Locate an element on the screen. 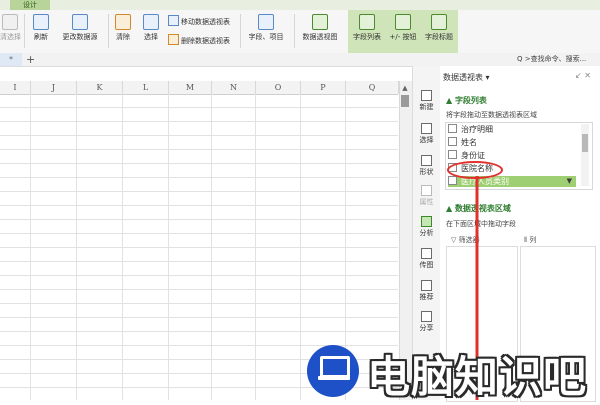 This screenshot has width=600, height=405. sidebar-item-label: 选择 is located at coordinates (426, 140).